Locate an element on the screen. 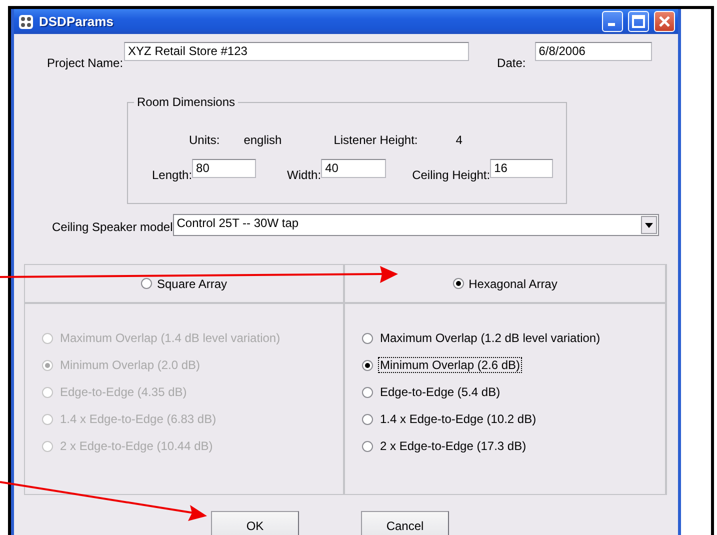  cancel-button: Cancel is located at coordinates (405, 523).